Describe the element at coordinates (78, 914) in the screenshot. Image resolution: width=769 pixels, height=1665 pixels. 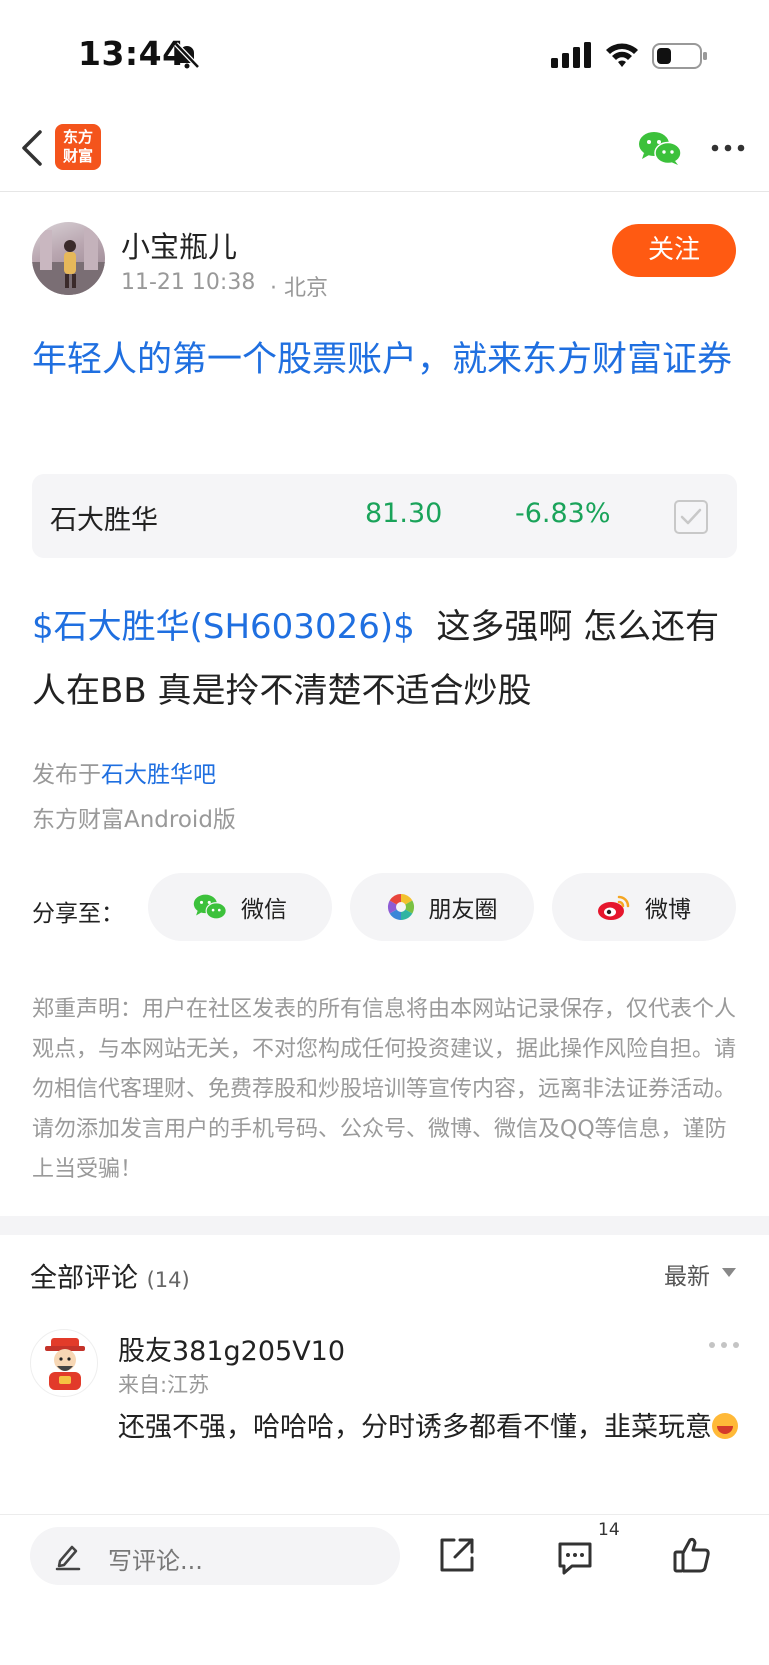
I see `share-label: 分享至：` at that location.